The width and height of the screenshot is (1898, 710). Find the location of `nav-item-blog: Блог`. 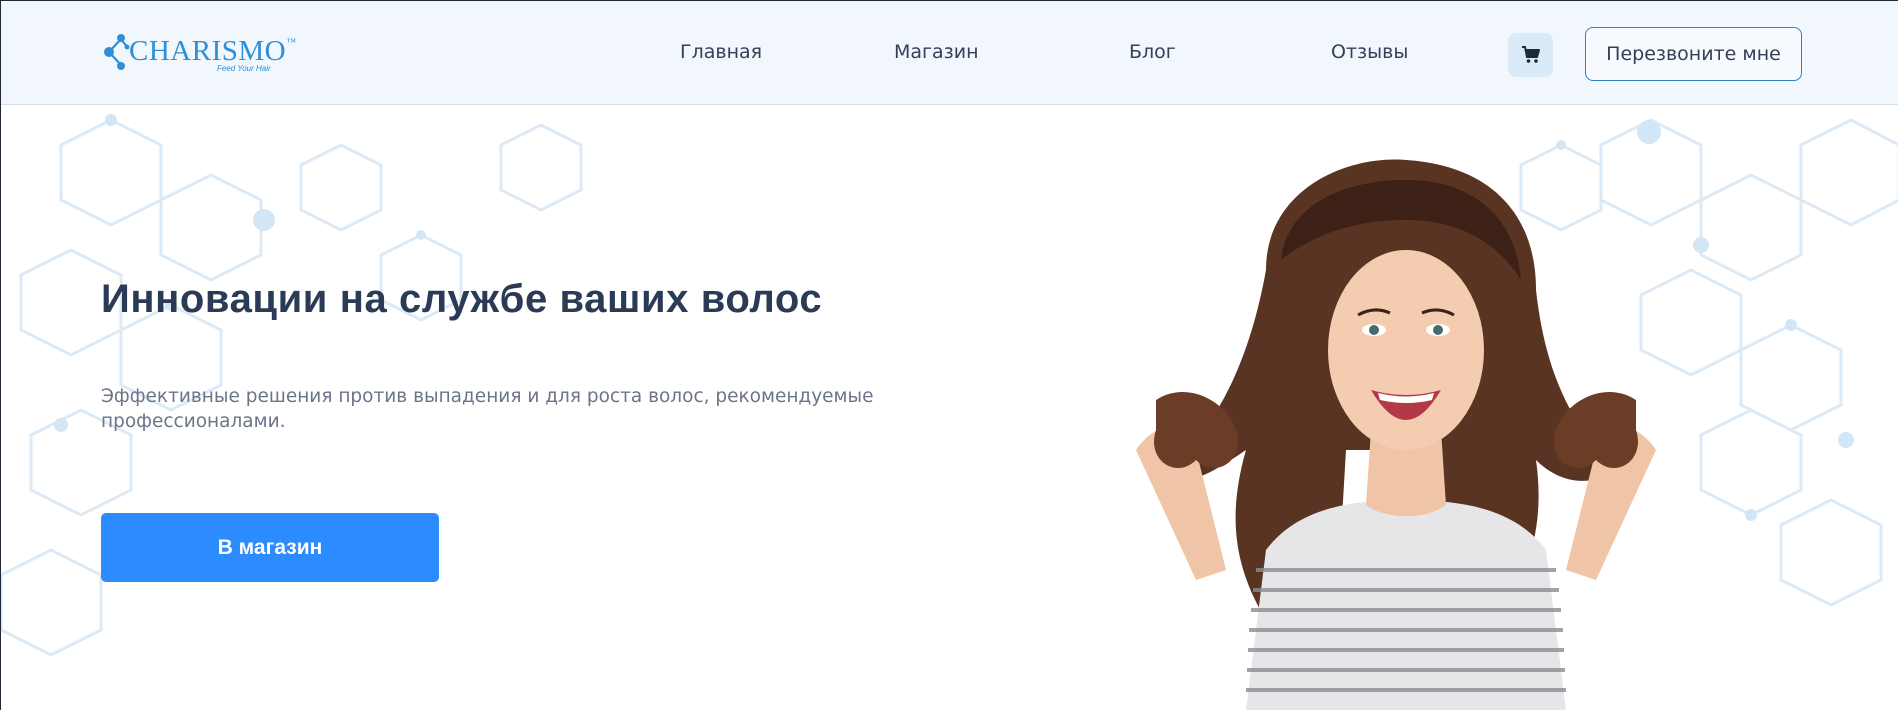

nav-item-blog: Блог is located at coordinates (1152, 52).